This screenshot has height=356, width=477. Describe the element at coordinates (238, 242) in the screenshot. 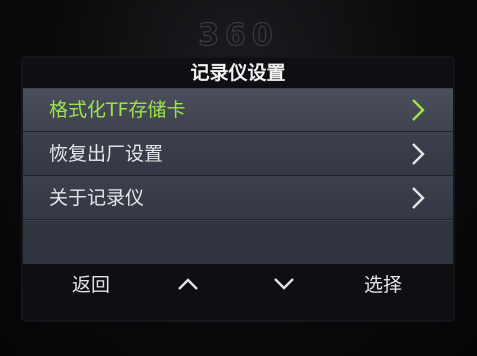

I see `empty-menu-row` at that location.